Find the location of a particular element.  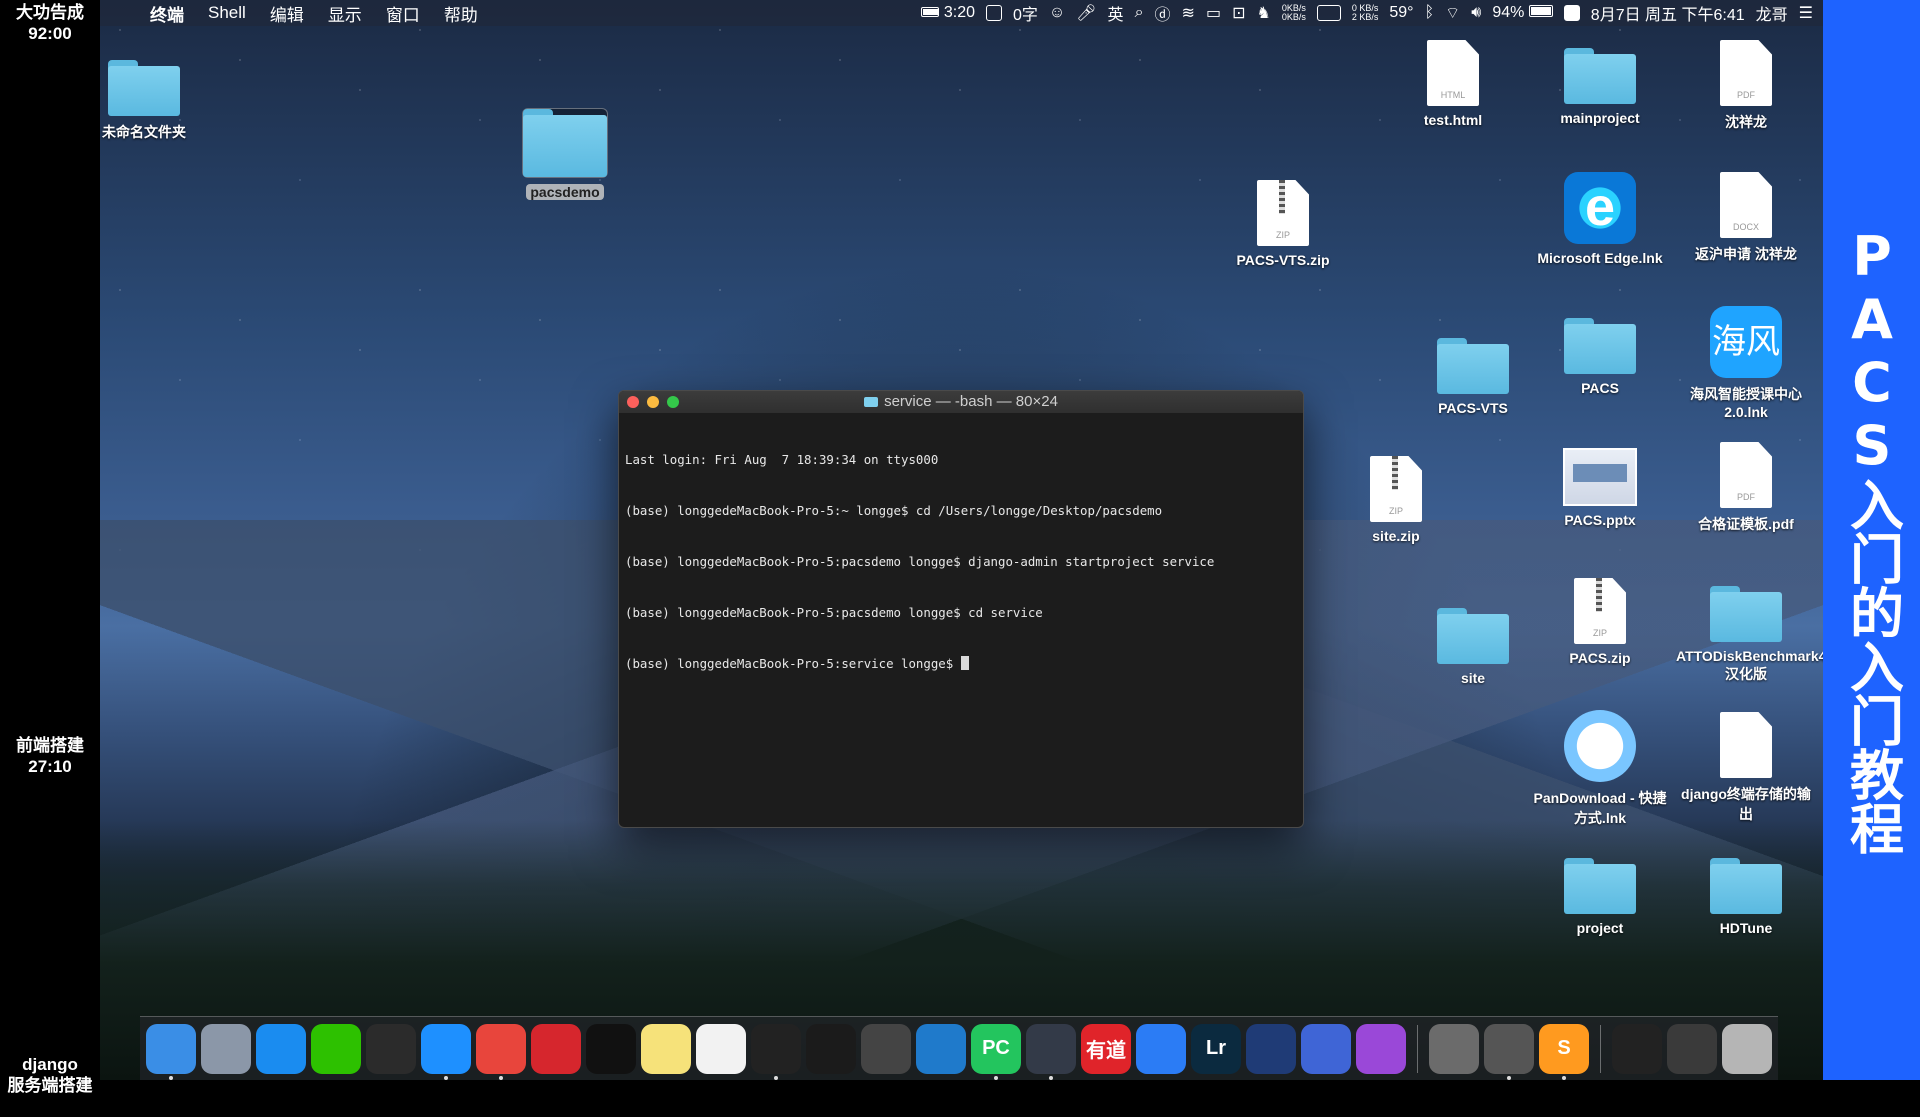

dock-sublime-icon: S is located at coordinates (1564, 1051).